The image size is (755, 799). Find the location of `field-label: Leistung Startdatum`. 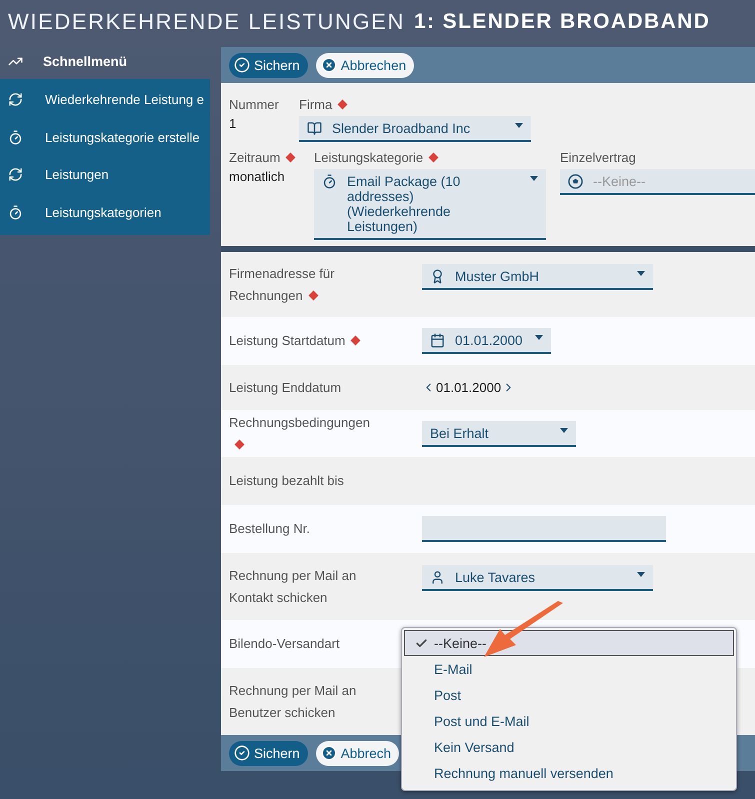

field-label: Leistung Startdatum is located at coordinates (304, 341).